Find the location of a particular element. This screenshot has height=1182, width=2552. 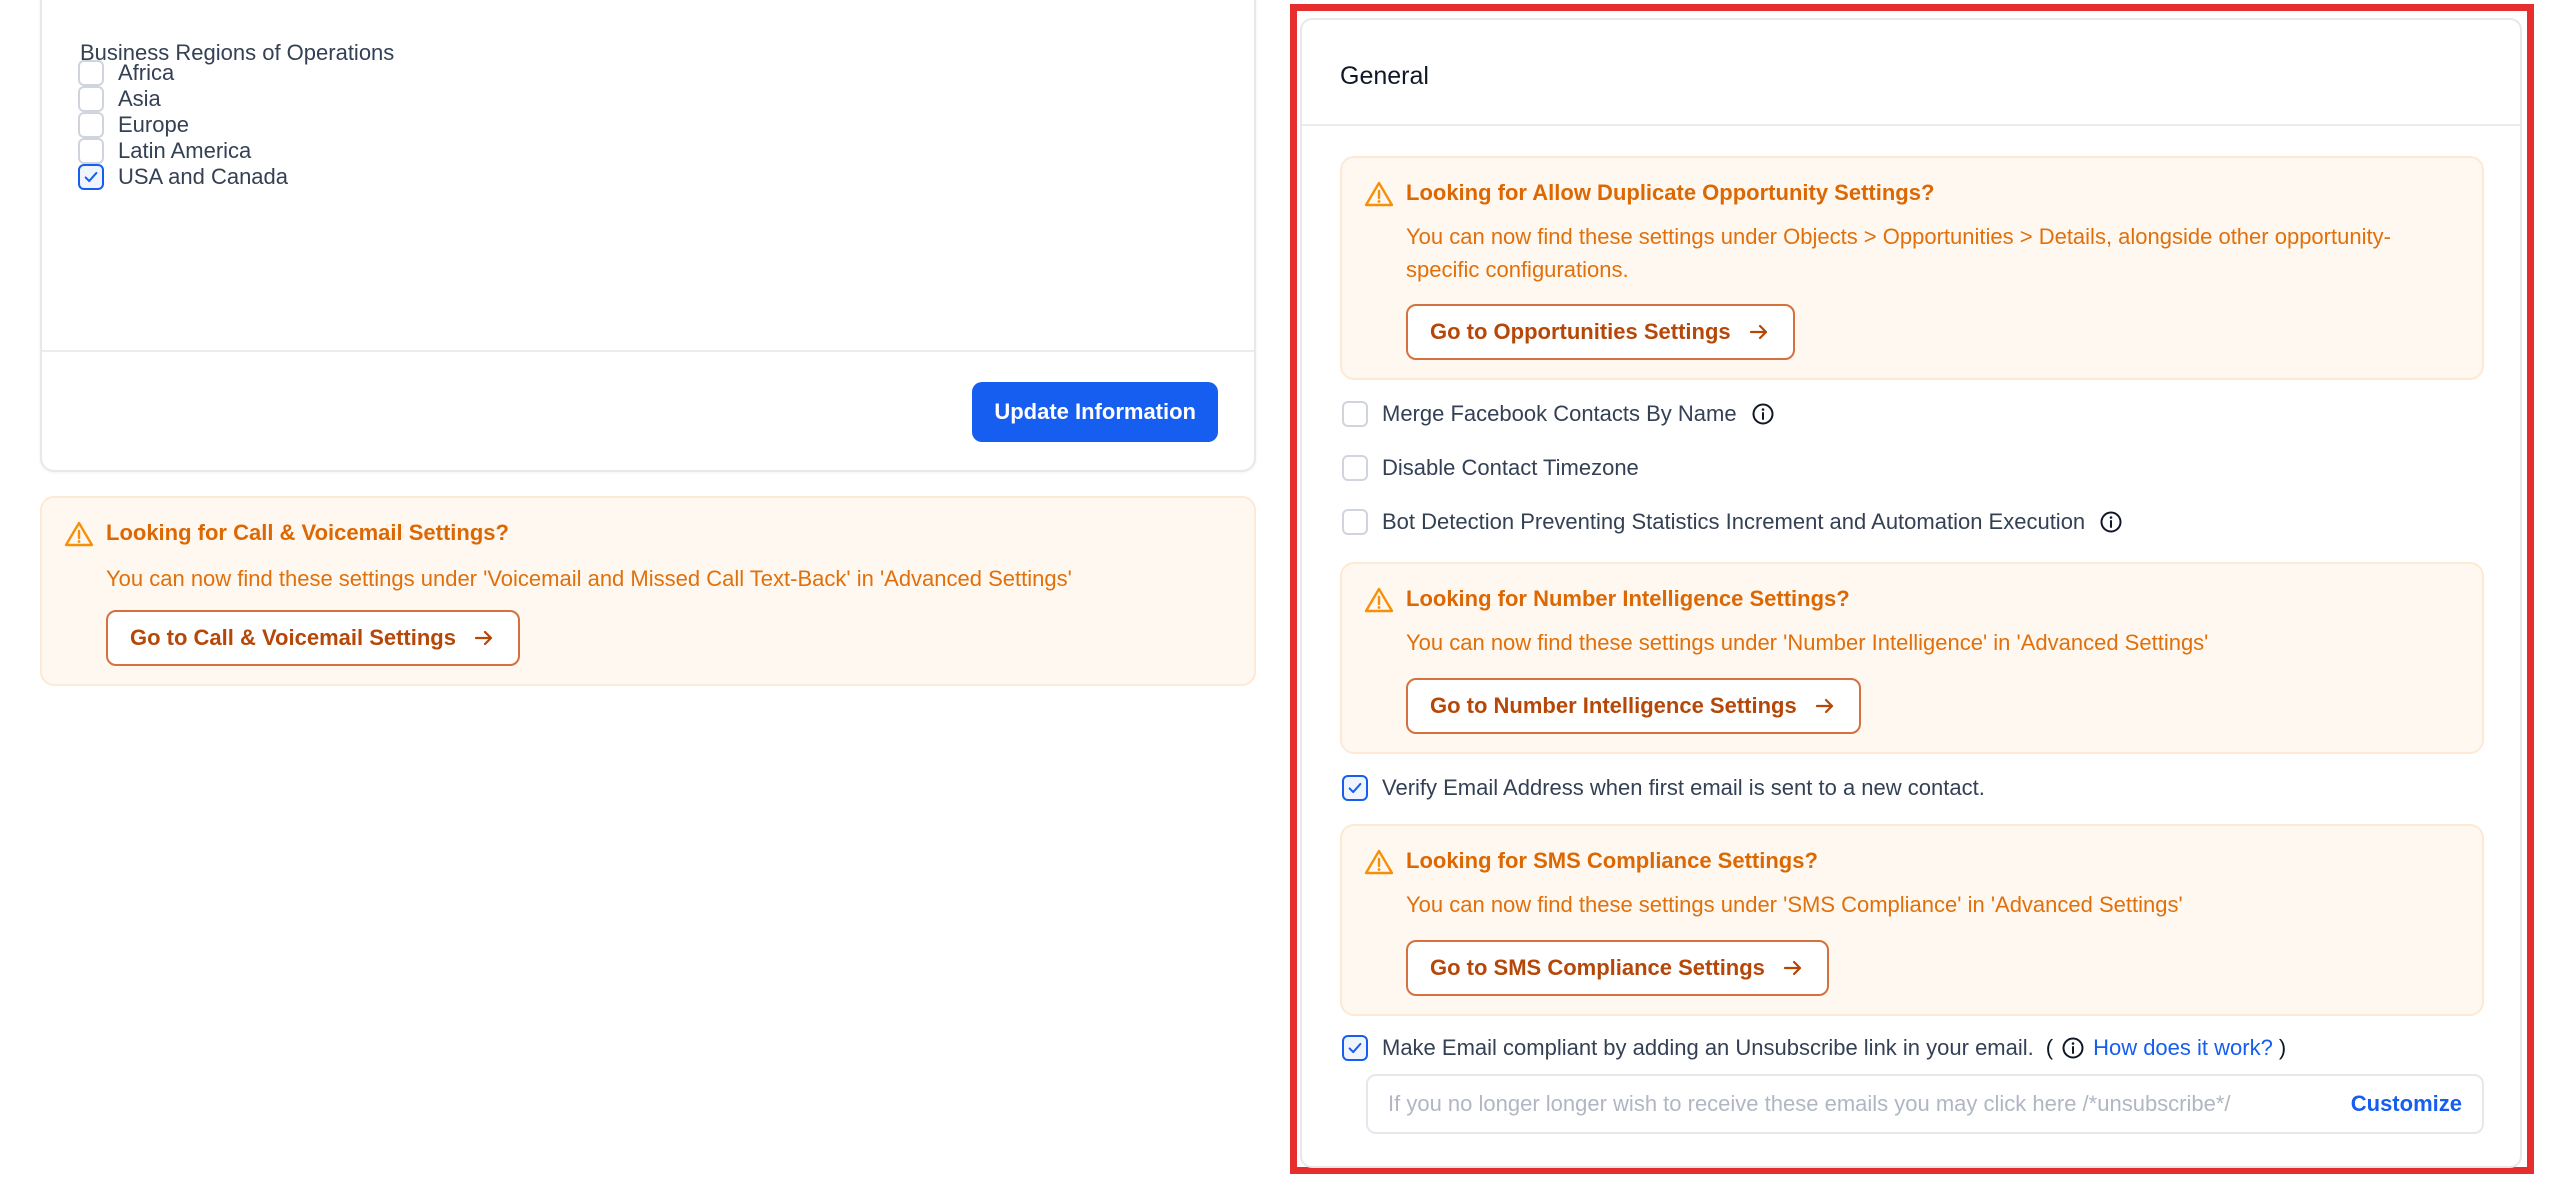

call-voicemail-notice-title: Looking for Call & Voicemail Settings? is located at coordinates (307, 532).